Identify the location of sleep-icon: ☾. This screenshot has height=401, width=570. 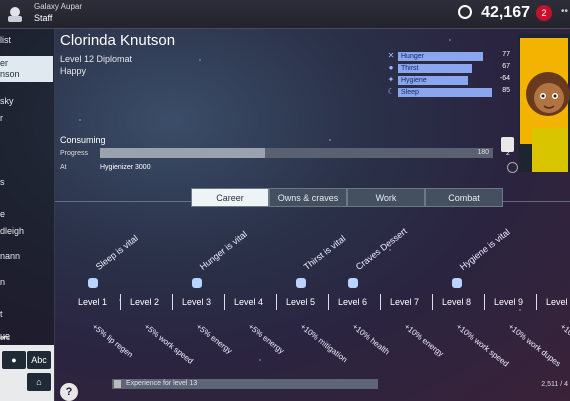
(391, 91).